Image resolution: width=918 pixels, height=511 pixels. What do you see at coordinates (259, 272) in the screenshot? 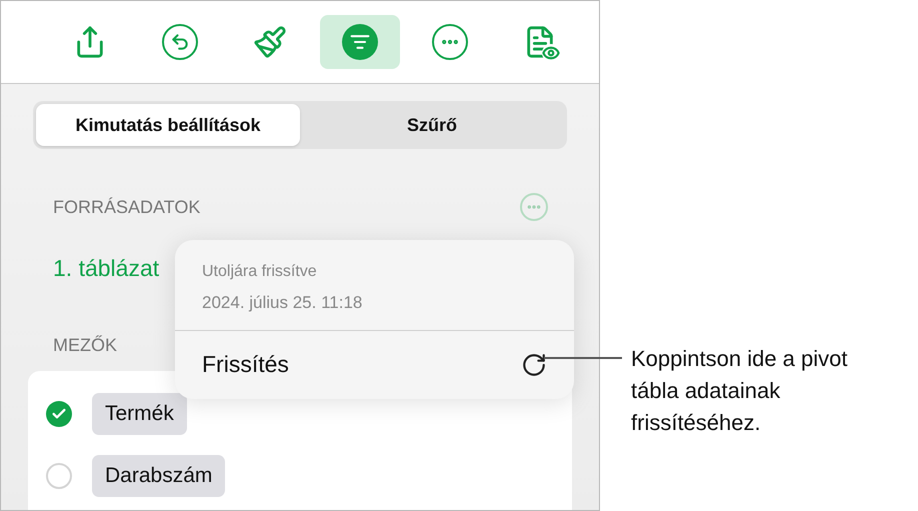
I see `last-updated-label: Utoljára frissítve` at bounding box center [259, 272].